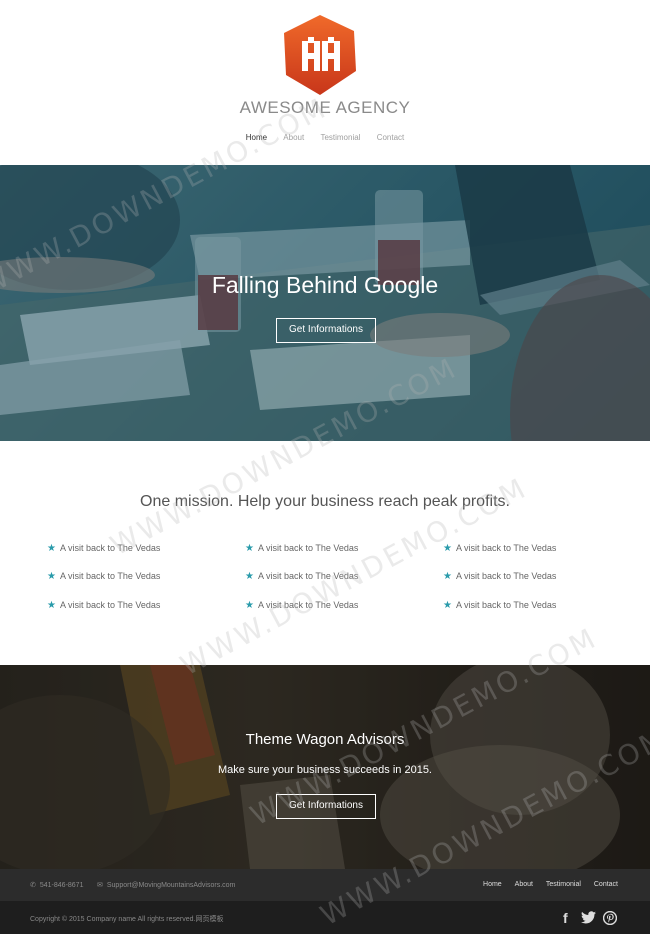 The height and width of the screenshot is (934, 650). What do you see at coordinates (325, 739) in the screenshot?
I see `advisors-title: Theme Wagon Advisors` at bounding box center [325, 739].